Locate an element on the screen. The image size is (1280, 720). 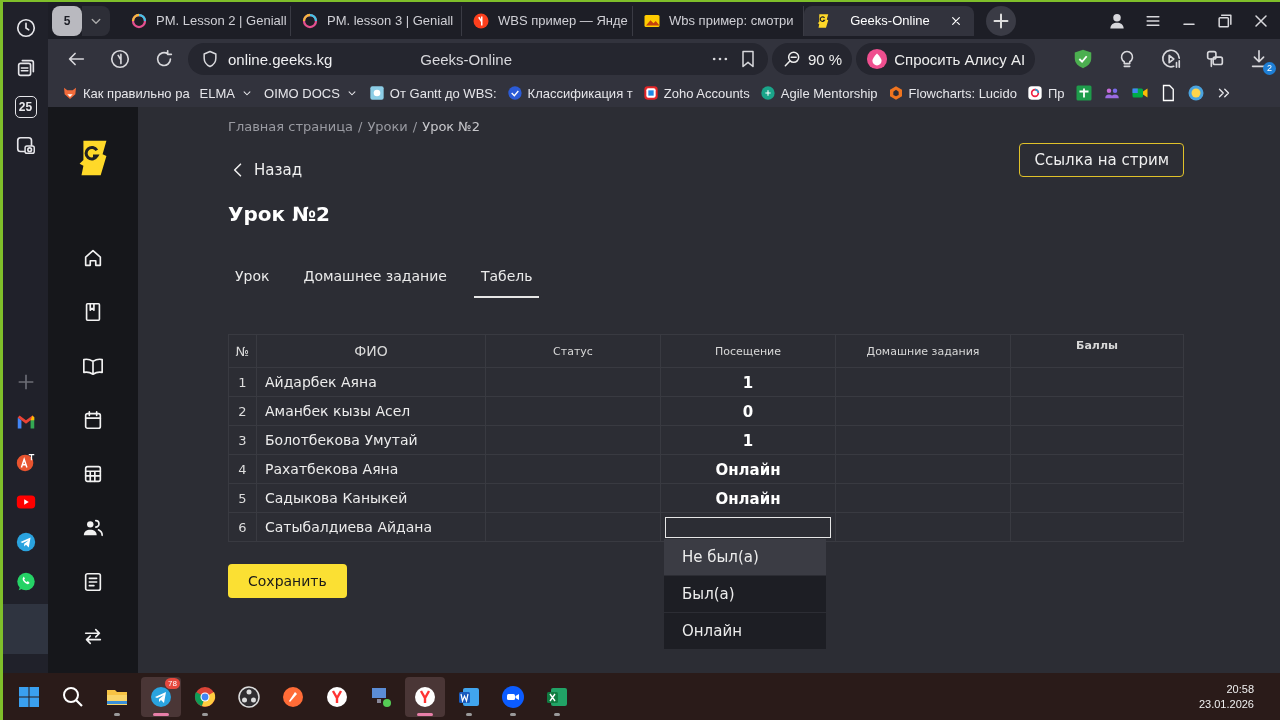
screenshot-icon is located at coordinates (25, 146).